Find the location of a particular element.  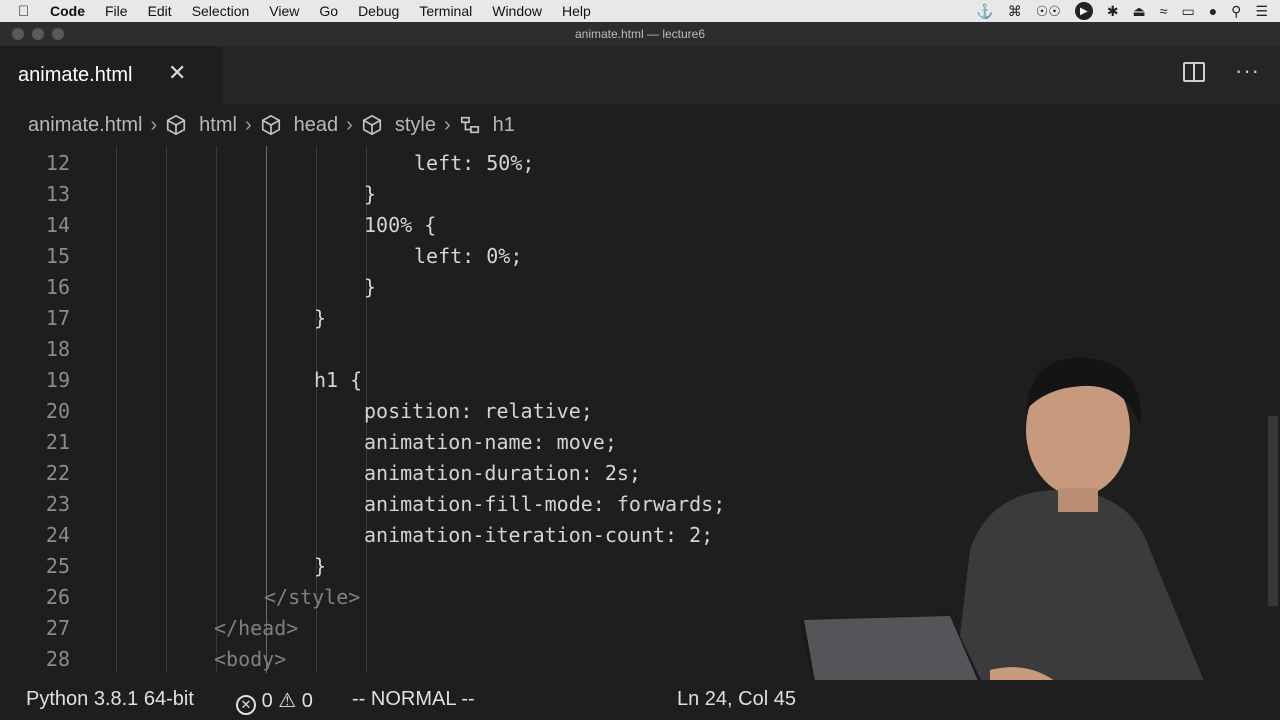

line-number: 25 is located at coordinates (57, 566).